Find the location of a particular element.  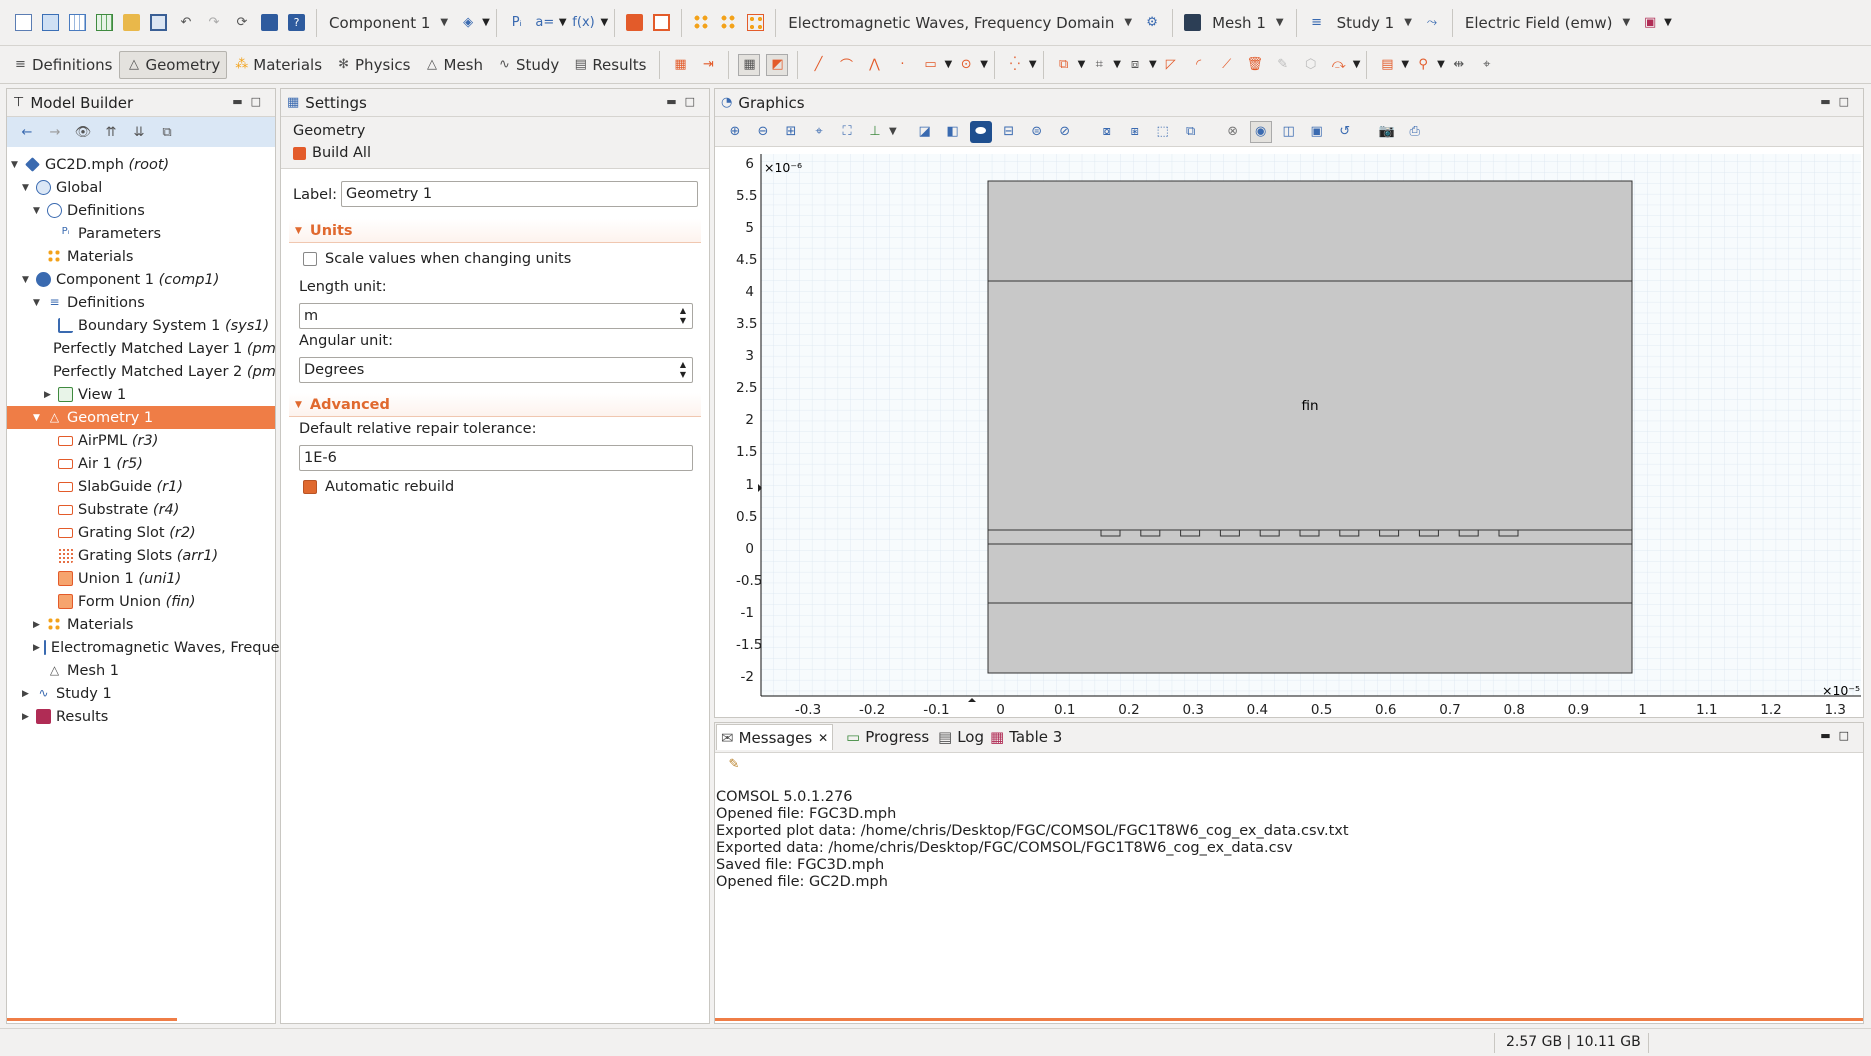

tab-table-3: ▦ Table 3 is located at coordinates (1026, 737).